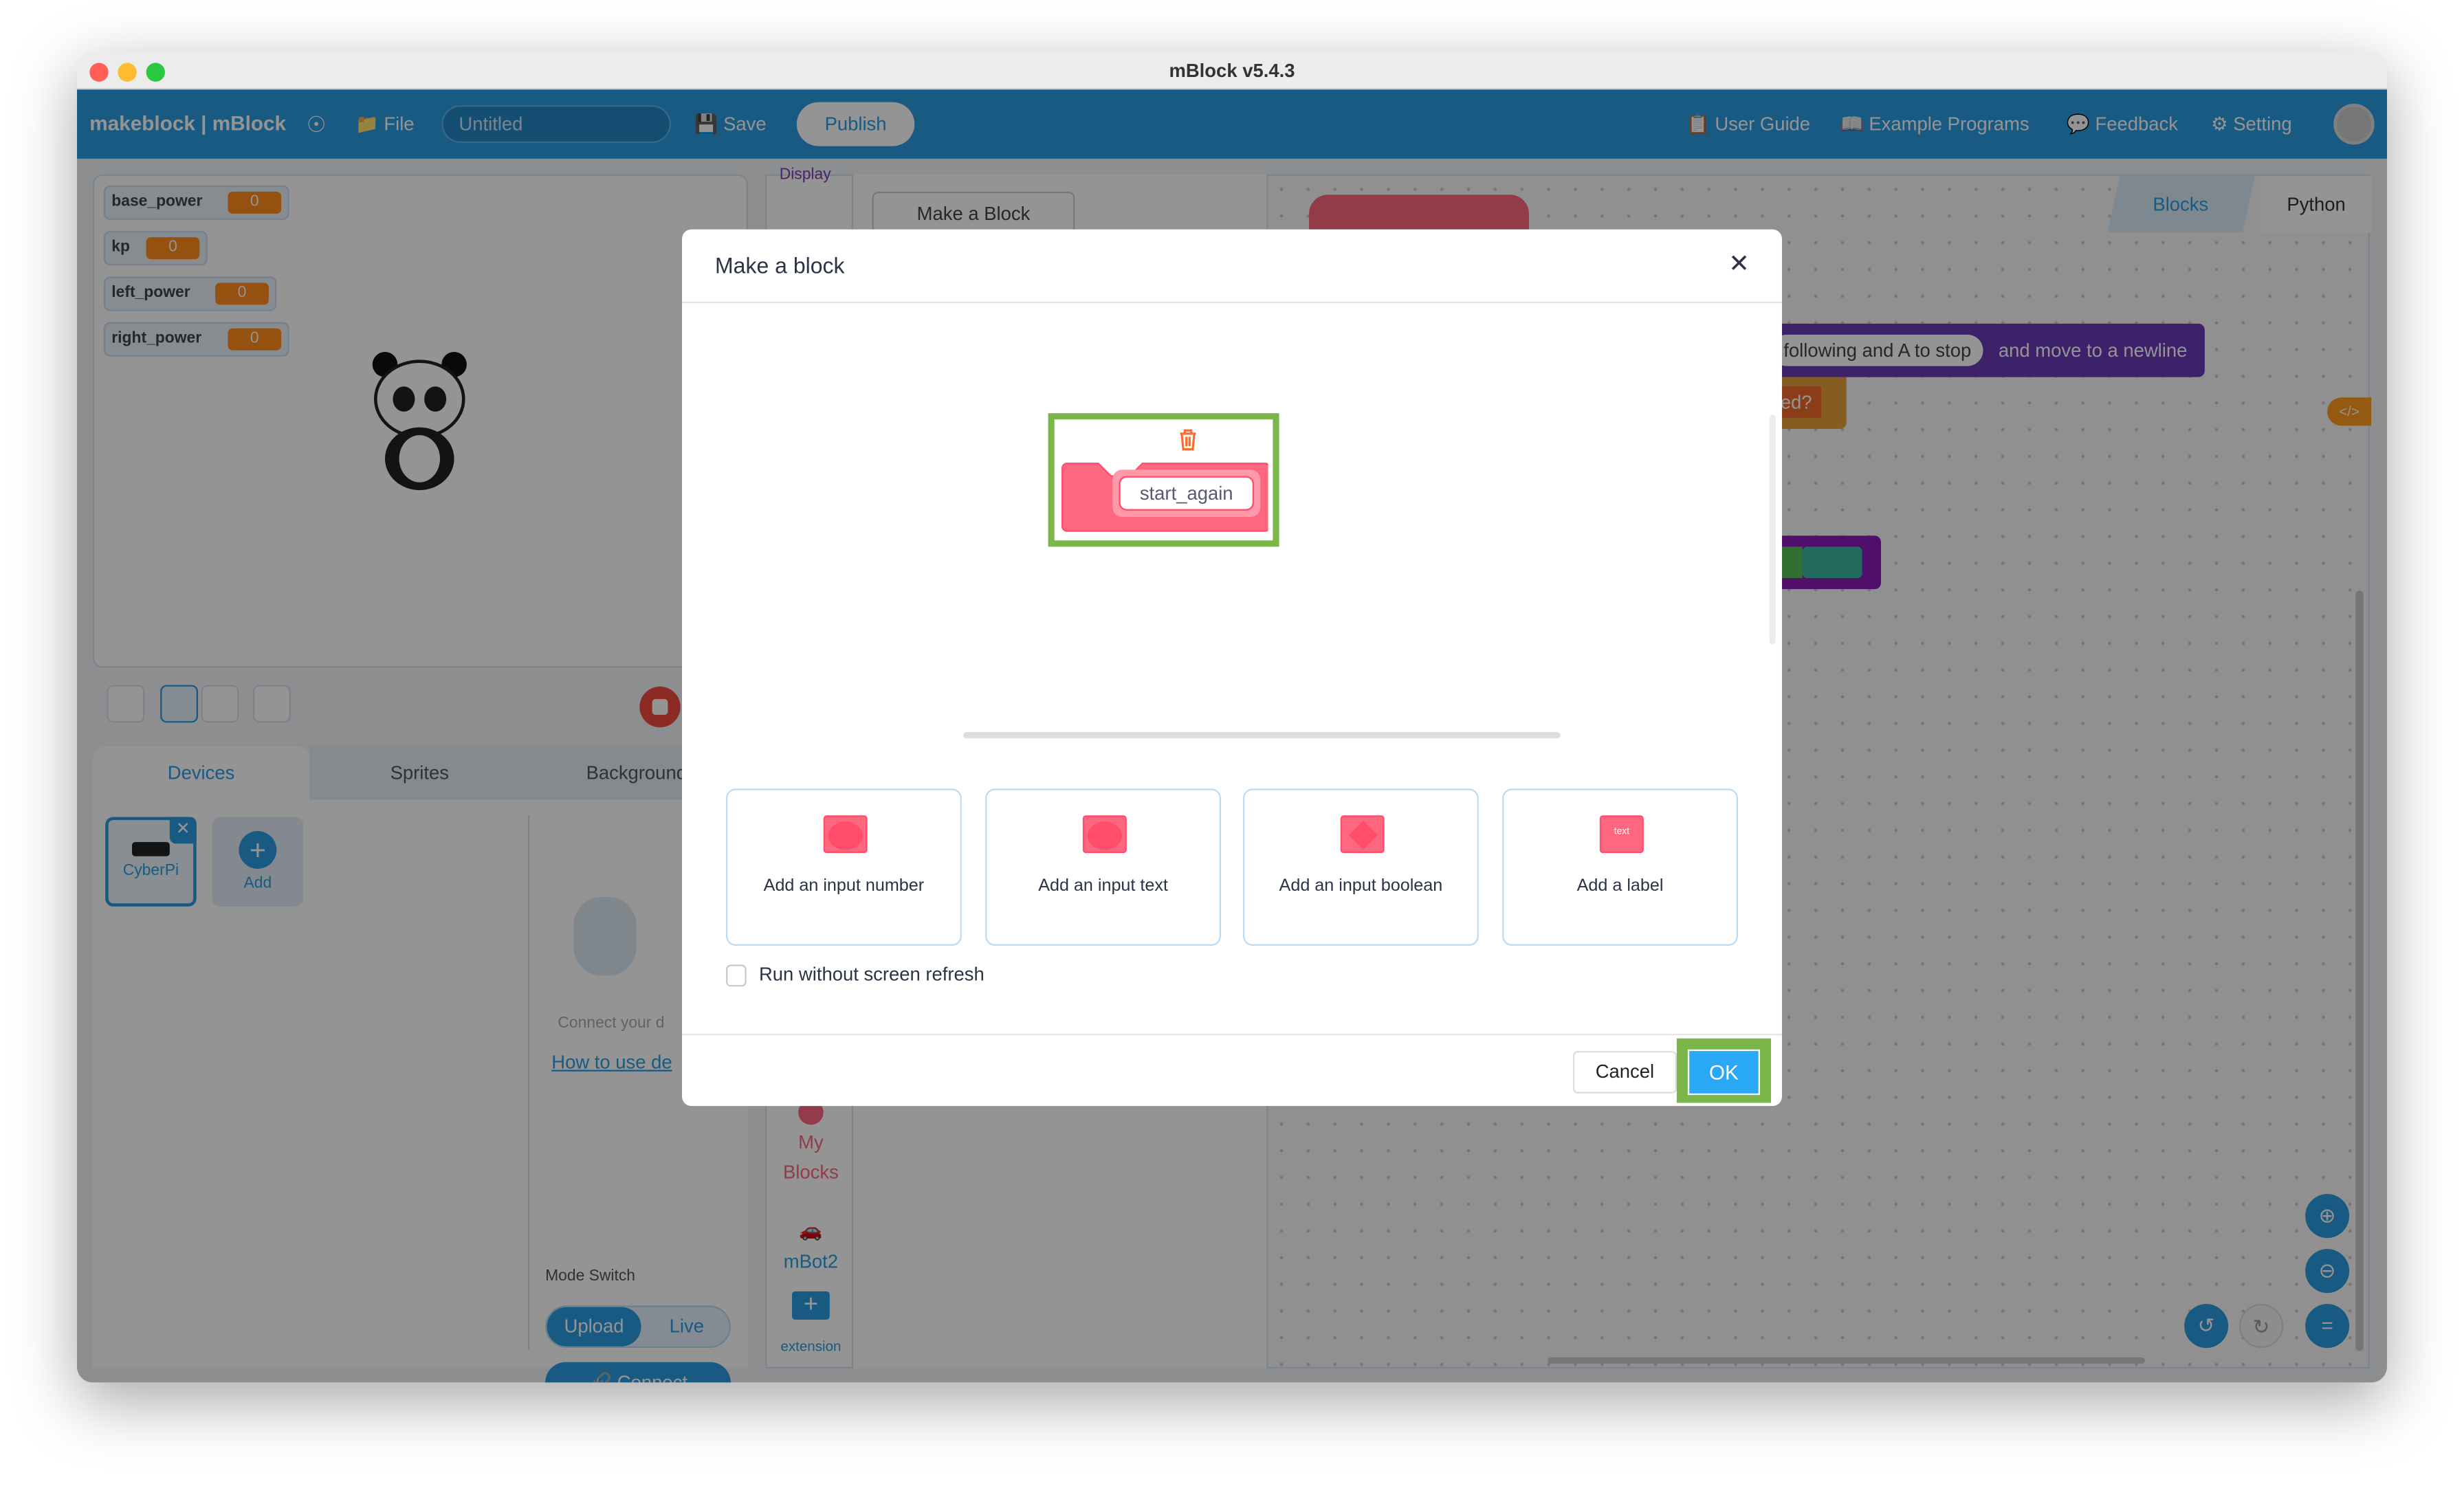  What do you see at coordinates (128, 73) in the screenshot?
I see `minimize-window-button` at bounding box center [128, 73].